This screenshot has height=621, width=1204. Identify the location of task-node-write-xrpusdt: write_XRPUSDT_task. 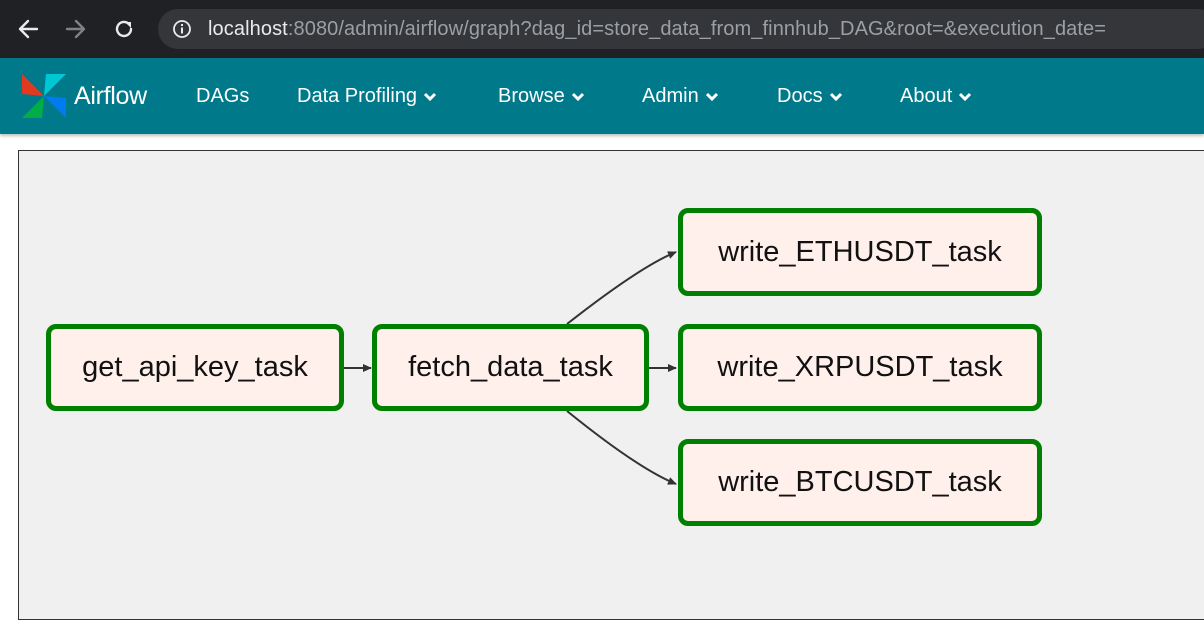
(860, 367).